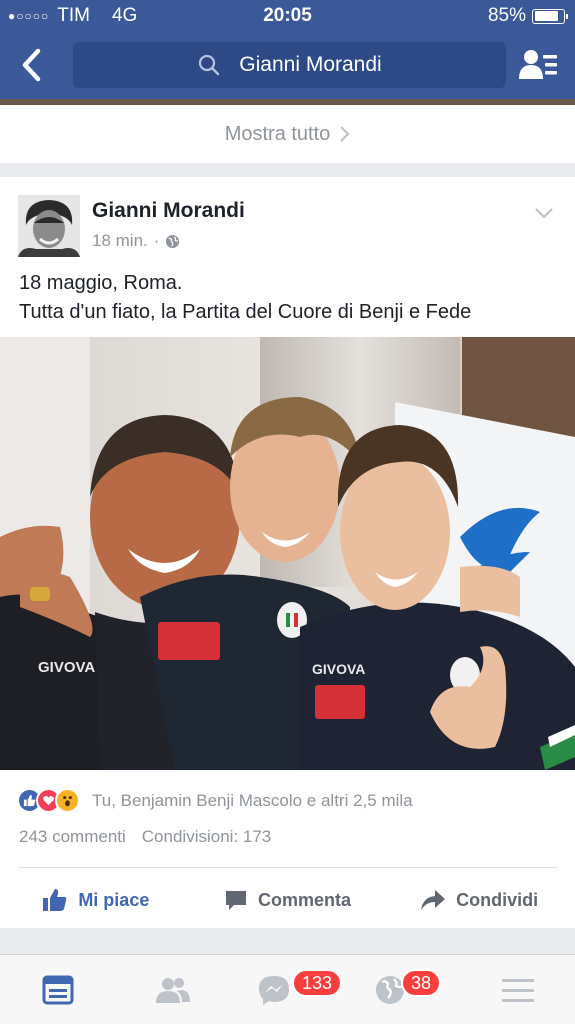  I want to click on thumbs-up-icon, so click(55, 900).